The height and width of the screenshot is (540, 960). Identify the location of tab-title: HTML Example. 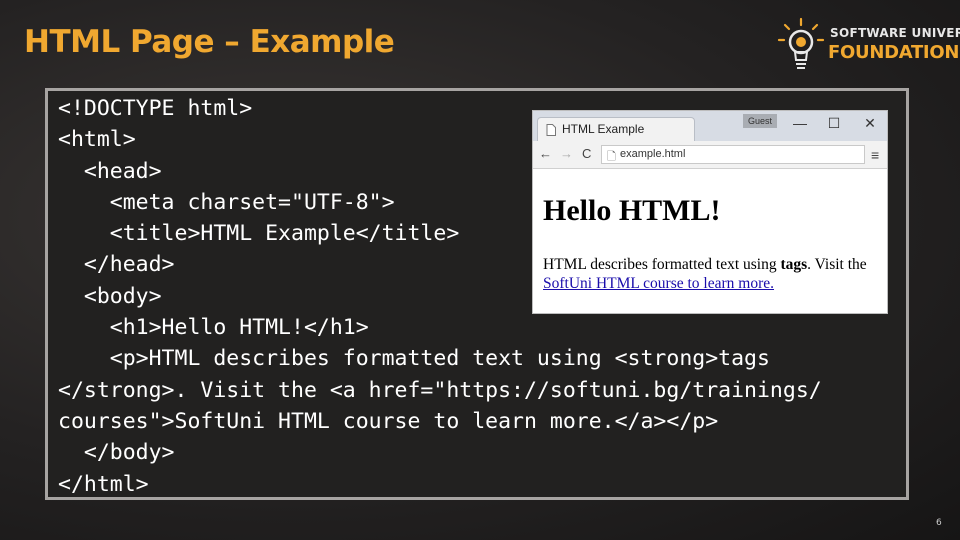
(603, 129).